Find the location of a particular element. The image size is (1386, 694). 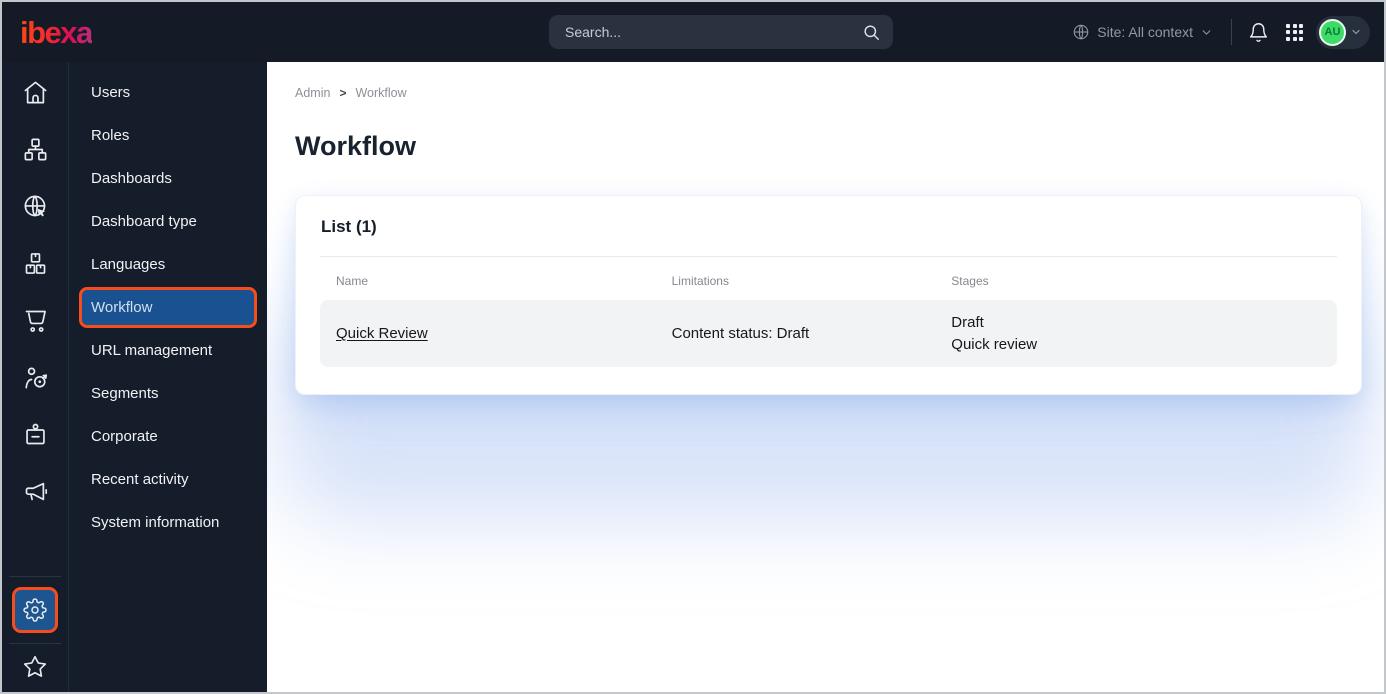

workflow-name-cell: Quick Review is located at coordinates (488, 333).